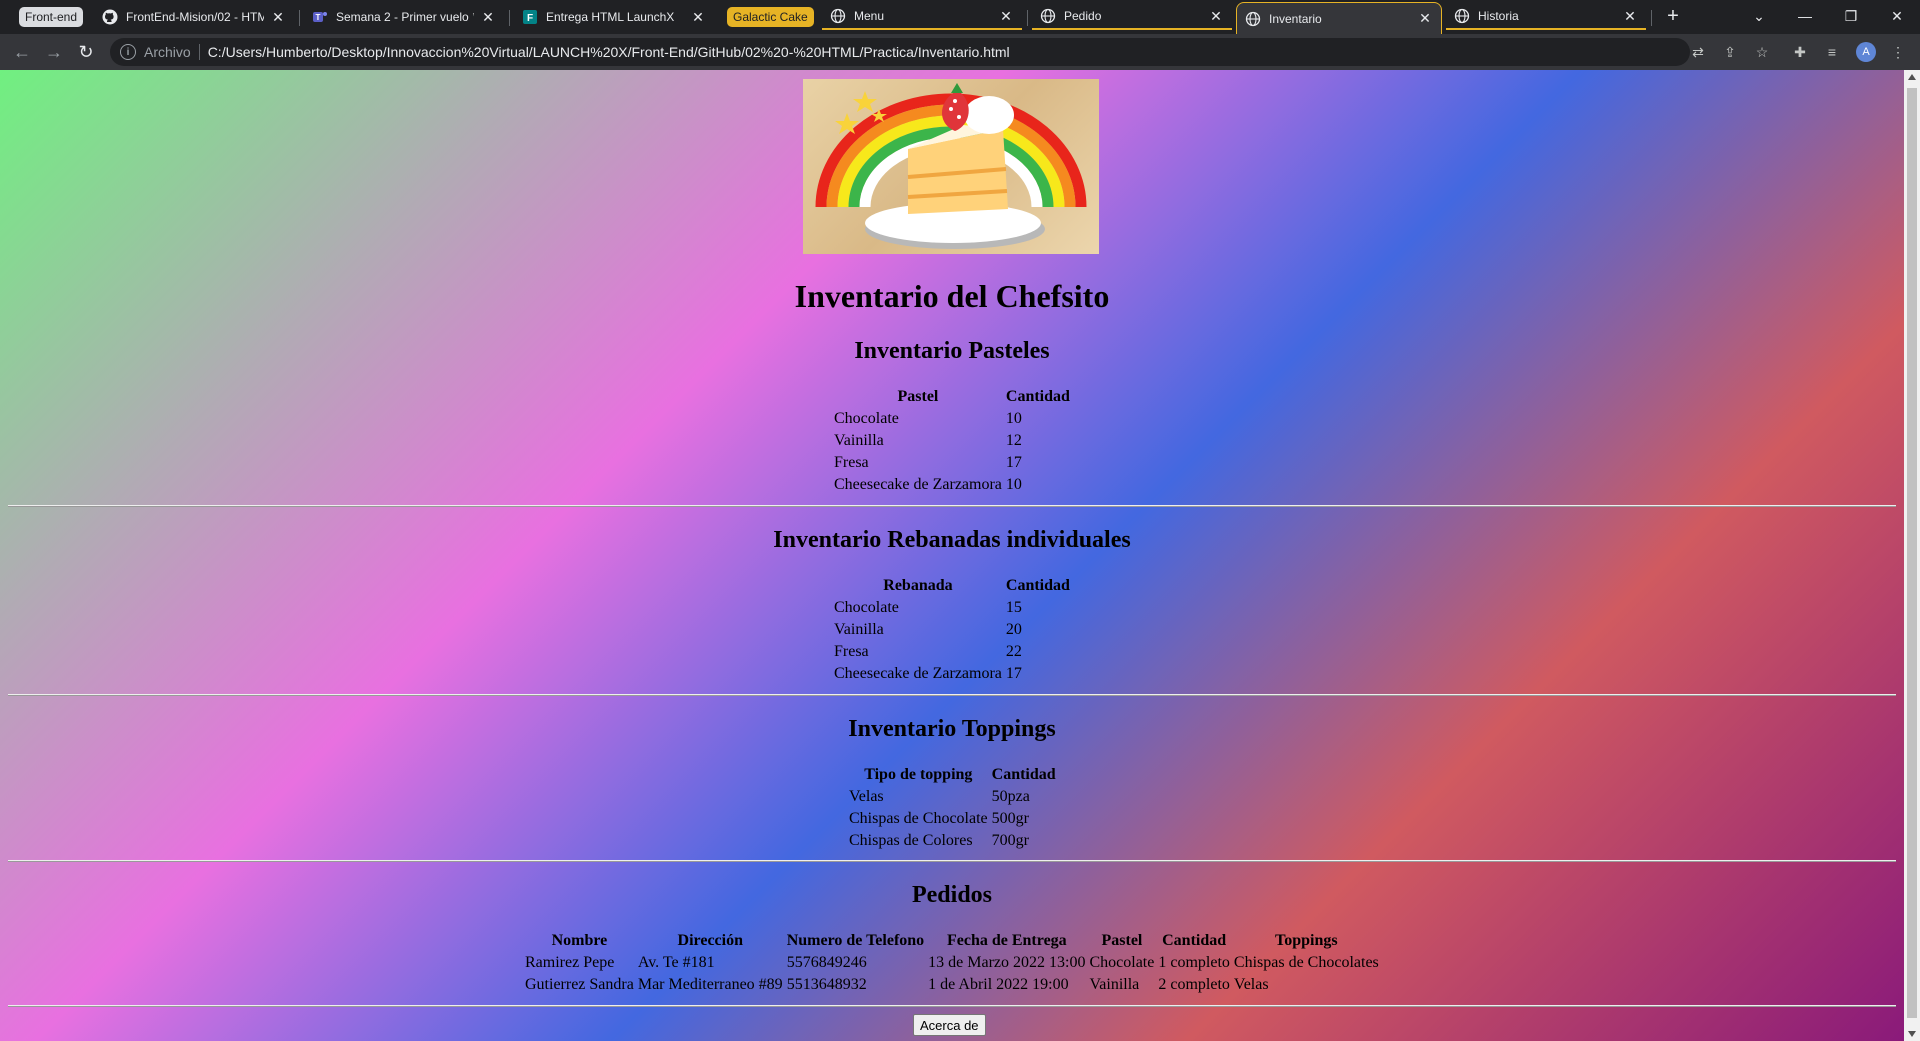 This screenshot has height=1041, width=1920. What do you see at coordinates (128, 52) in the screenshot?
I see `info-icon: i` at bounding box center [128, 52].